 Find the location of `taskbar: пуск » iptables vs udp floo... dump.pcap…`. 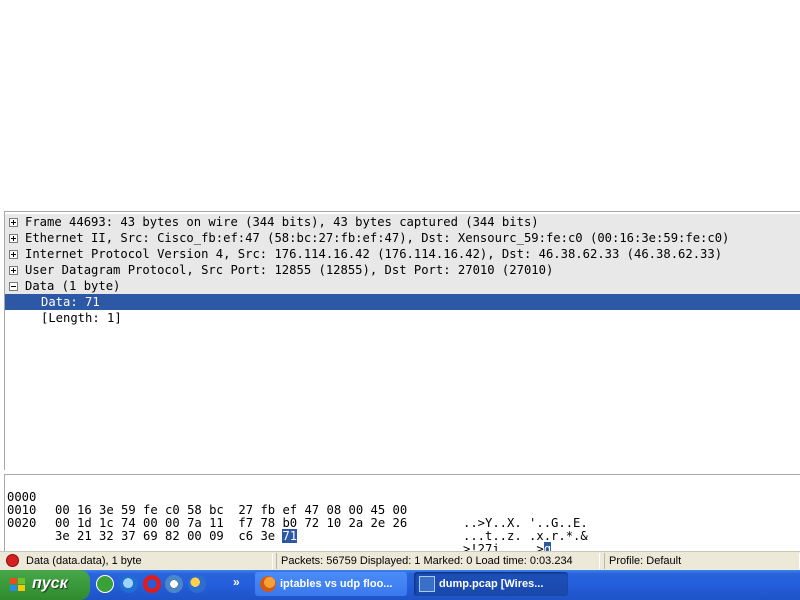

taskbar: пуск » iptables vs udp floo... dump.pcap… is located at coordinates (400, 585).